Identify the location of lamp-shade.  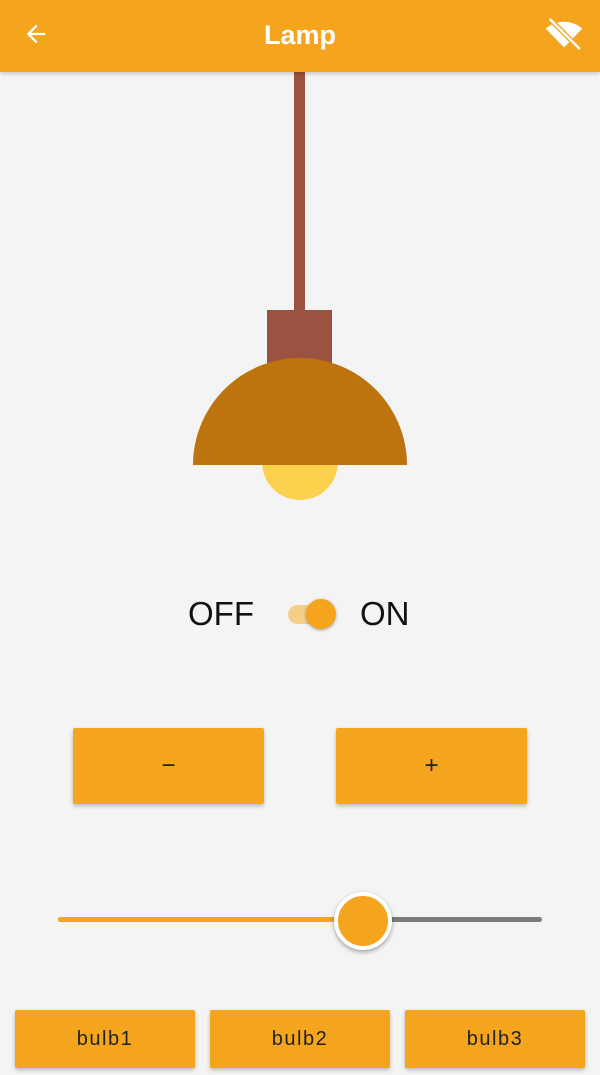
(300, 411).